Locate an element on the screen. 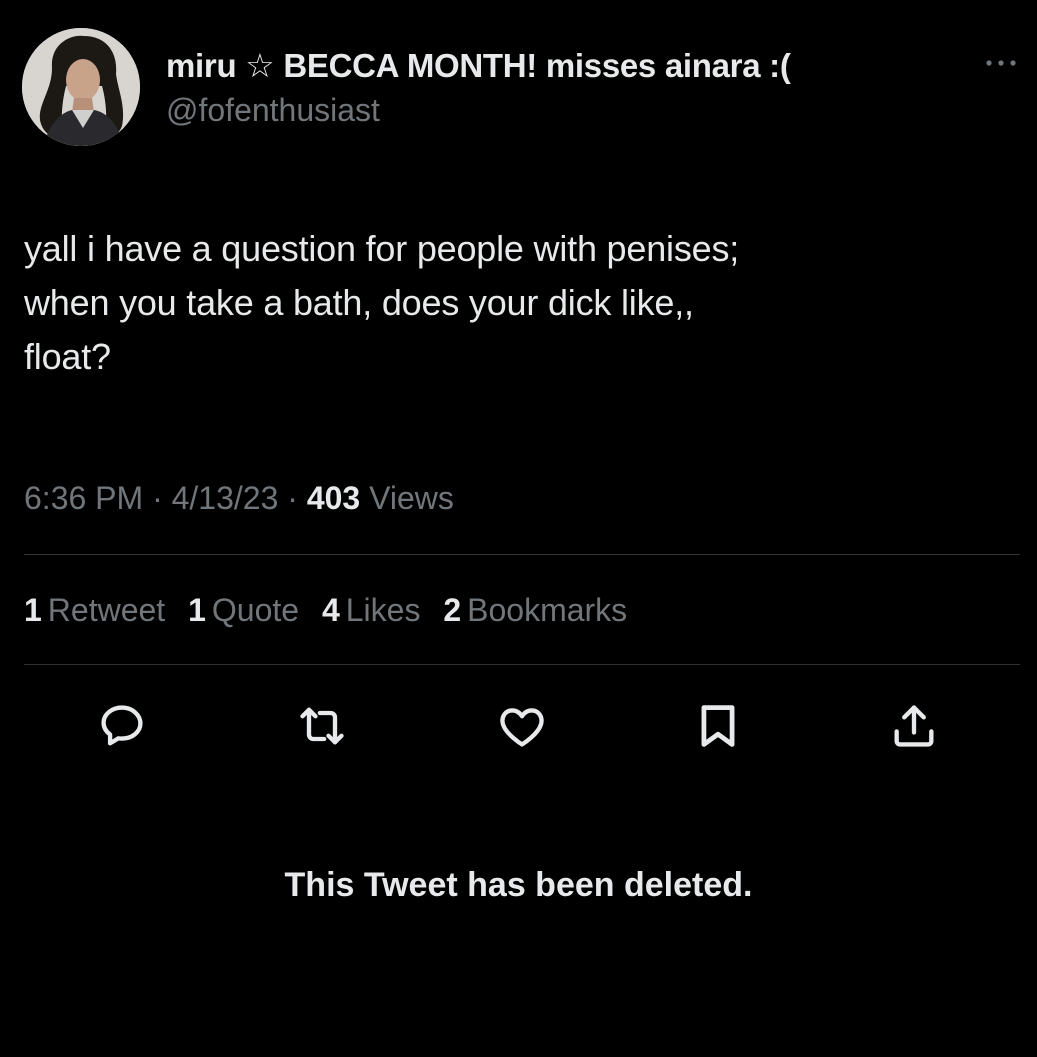 The width and height of the screenshot is (1037, 1057). action-bar is located at coordinates (518, 726).